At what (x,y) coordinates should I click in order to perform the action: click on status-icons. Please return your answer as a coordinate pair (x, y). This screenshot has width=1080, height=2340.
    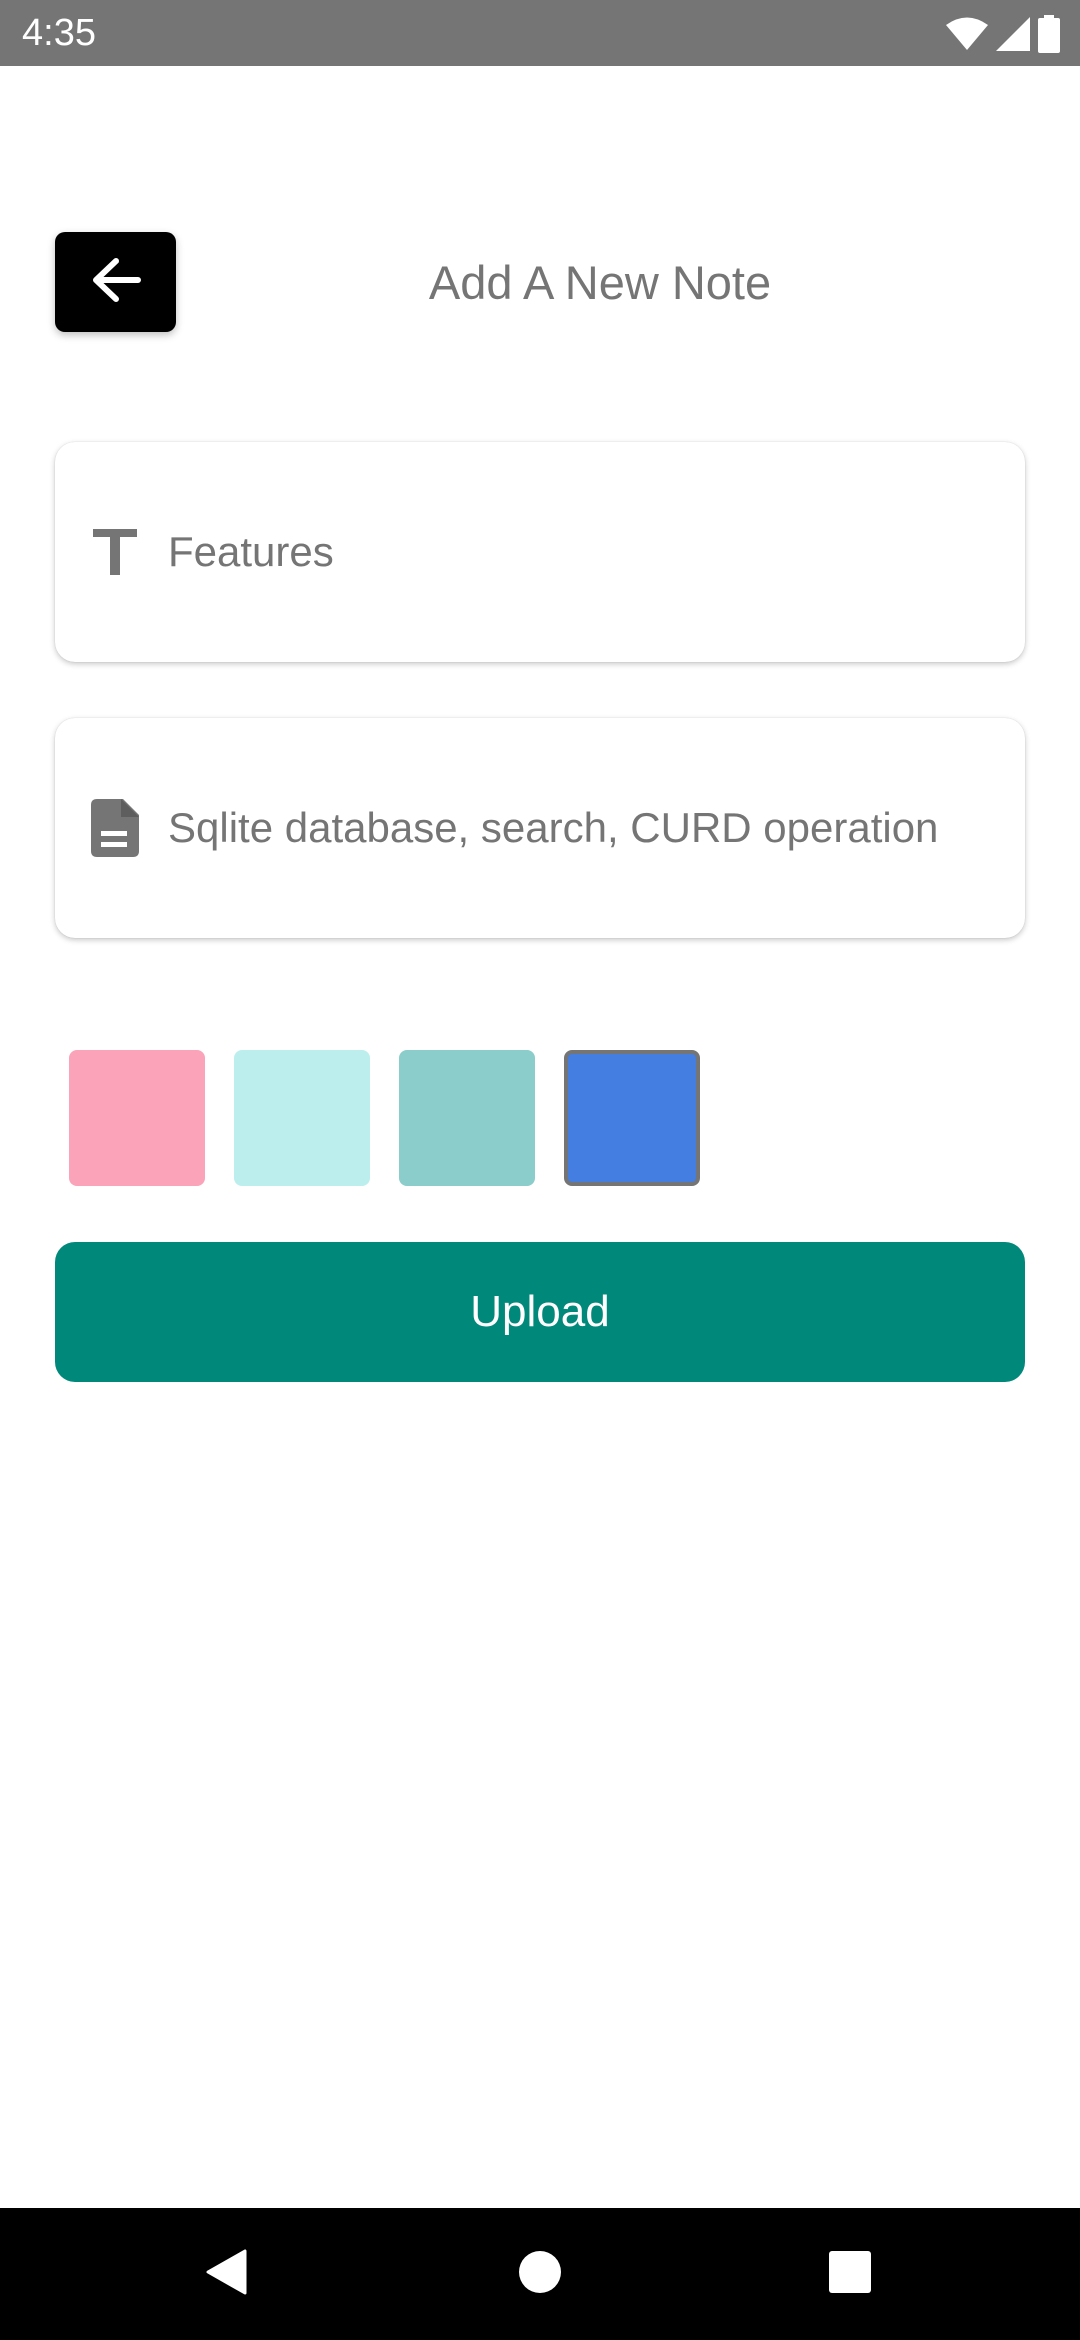
    Looking at the image, I should click on (1003, 34).